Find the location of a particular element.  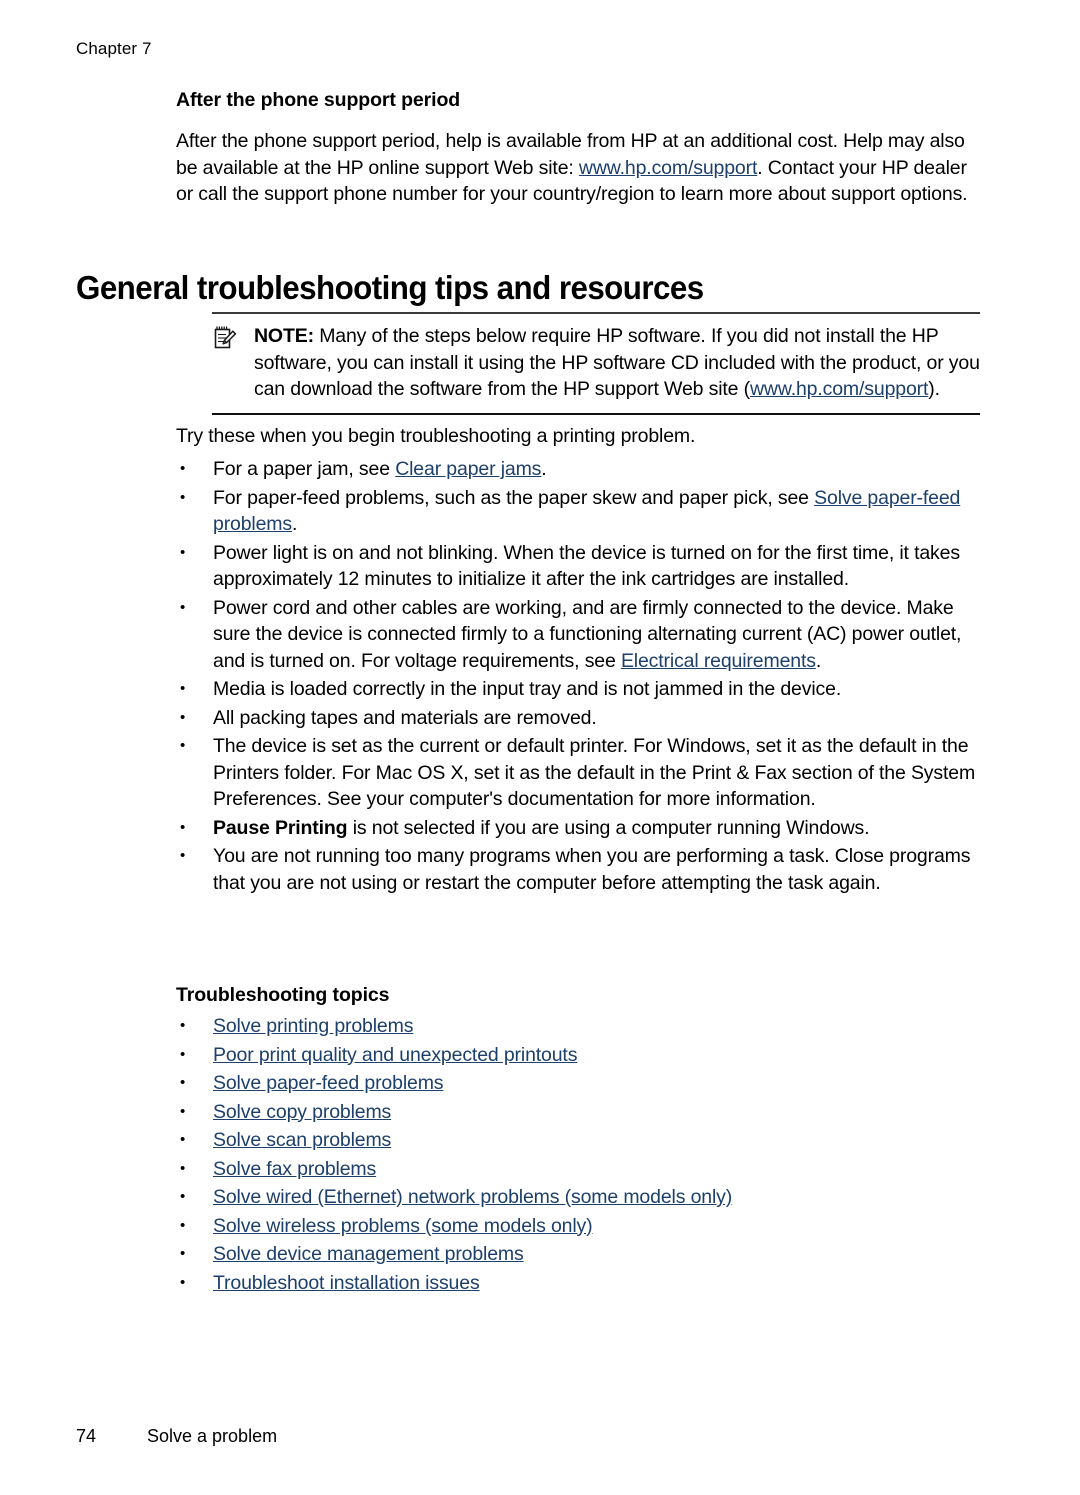

topic-list-item: Solve device management problems is located at coordinates (584, 1254).